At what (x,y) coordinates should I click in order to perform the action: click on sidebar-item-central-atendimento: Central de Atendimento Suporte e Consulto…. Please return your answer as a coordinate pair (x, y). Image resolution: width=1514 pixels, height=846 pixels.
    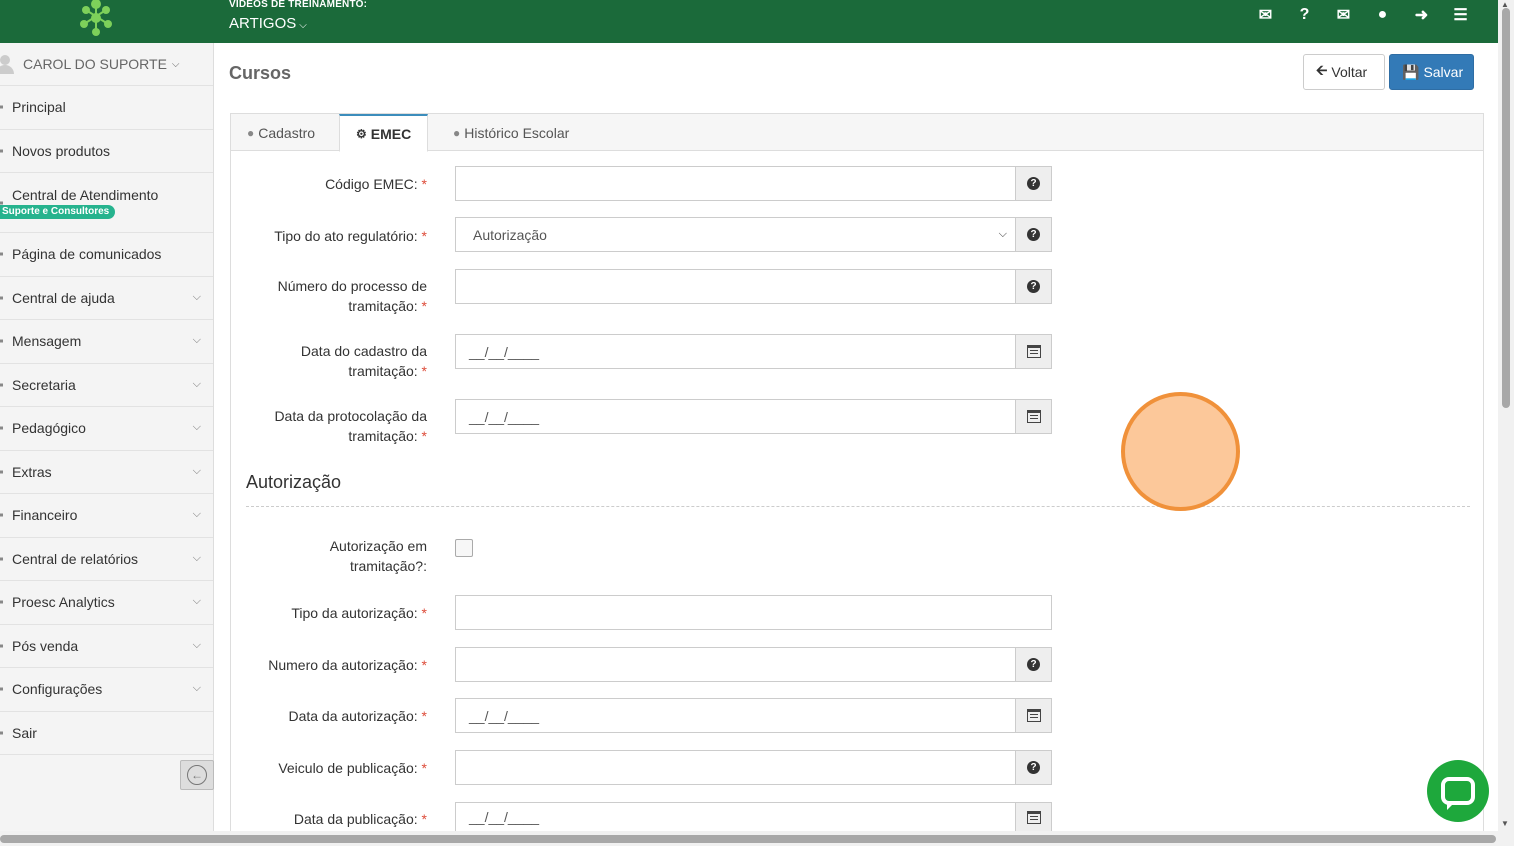
    Looking at the image, I should click on (106, 203).